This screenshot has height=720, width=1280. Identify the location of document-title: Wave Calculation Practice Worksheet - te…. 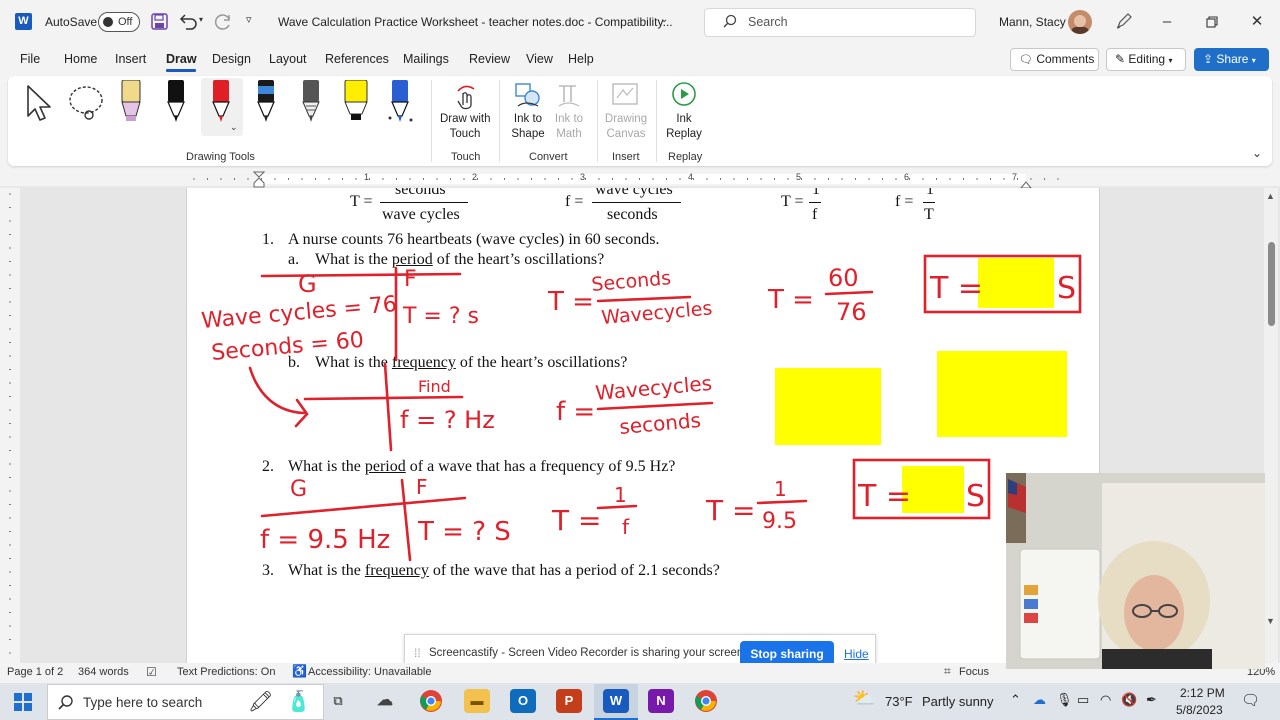
(475, 22).